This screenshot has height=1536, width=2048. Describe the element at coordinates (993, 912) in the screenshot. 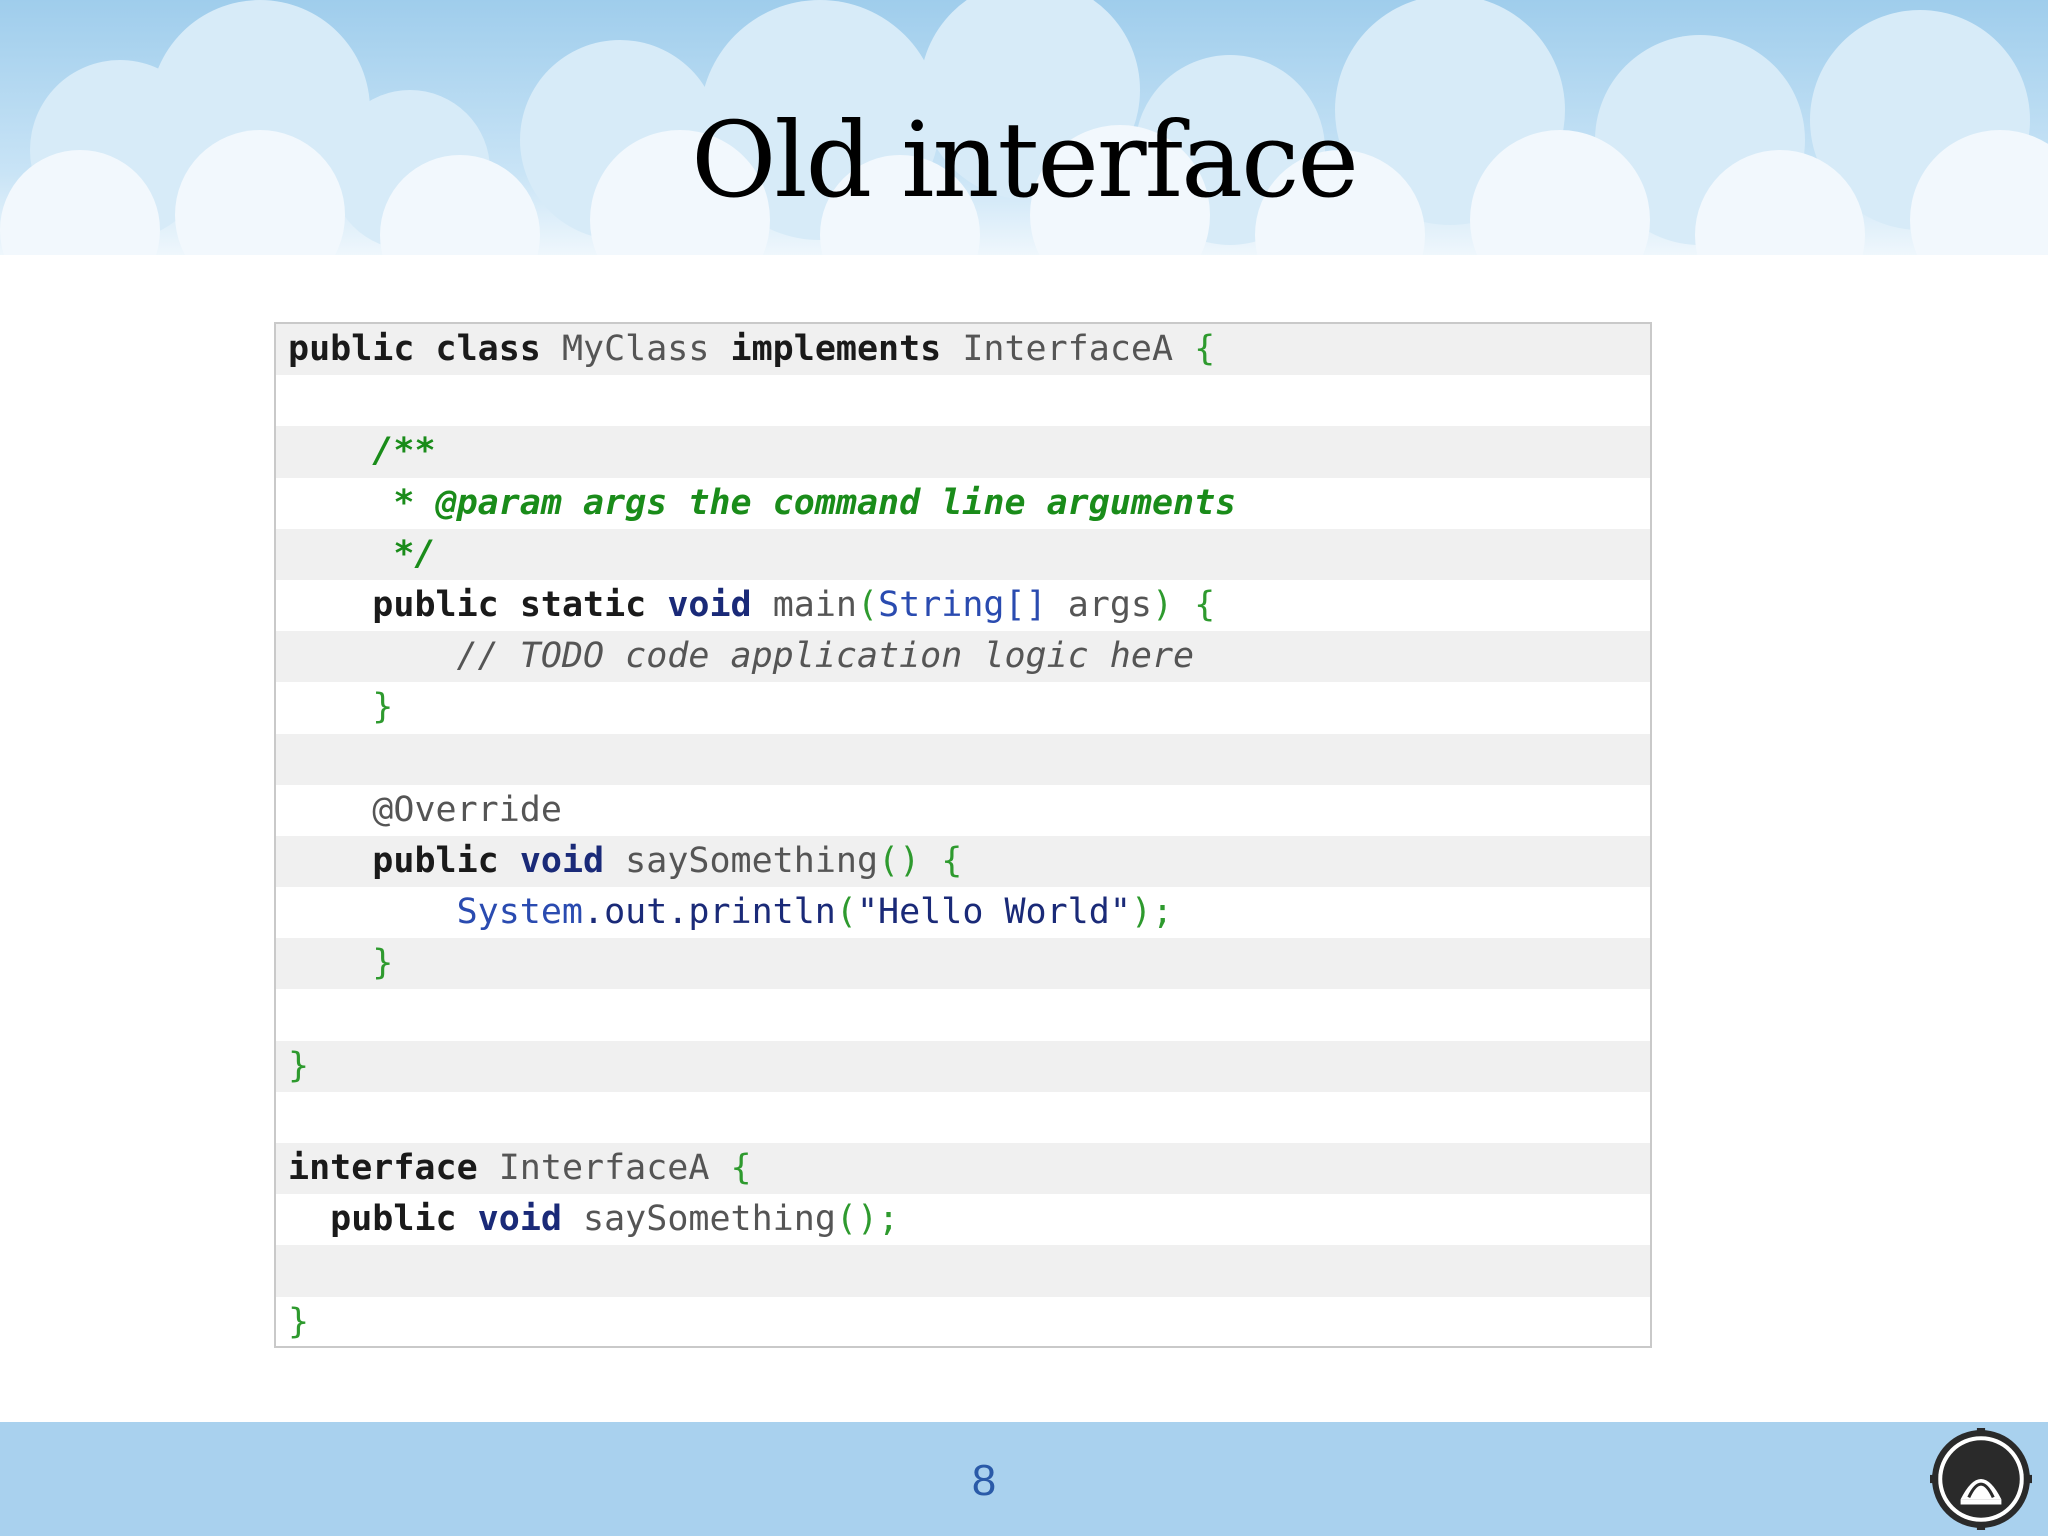

I see `code-token: "Hello World"` at that location.